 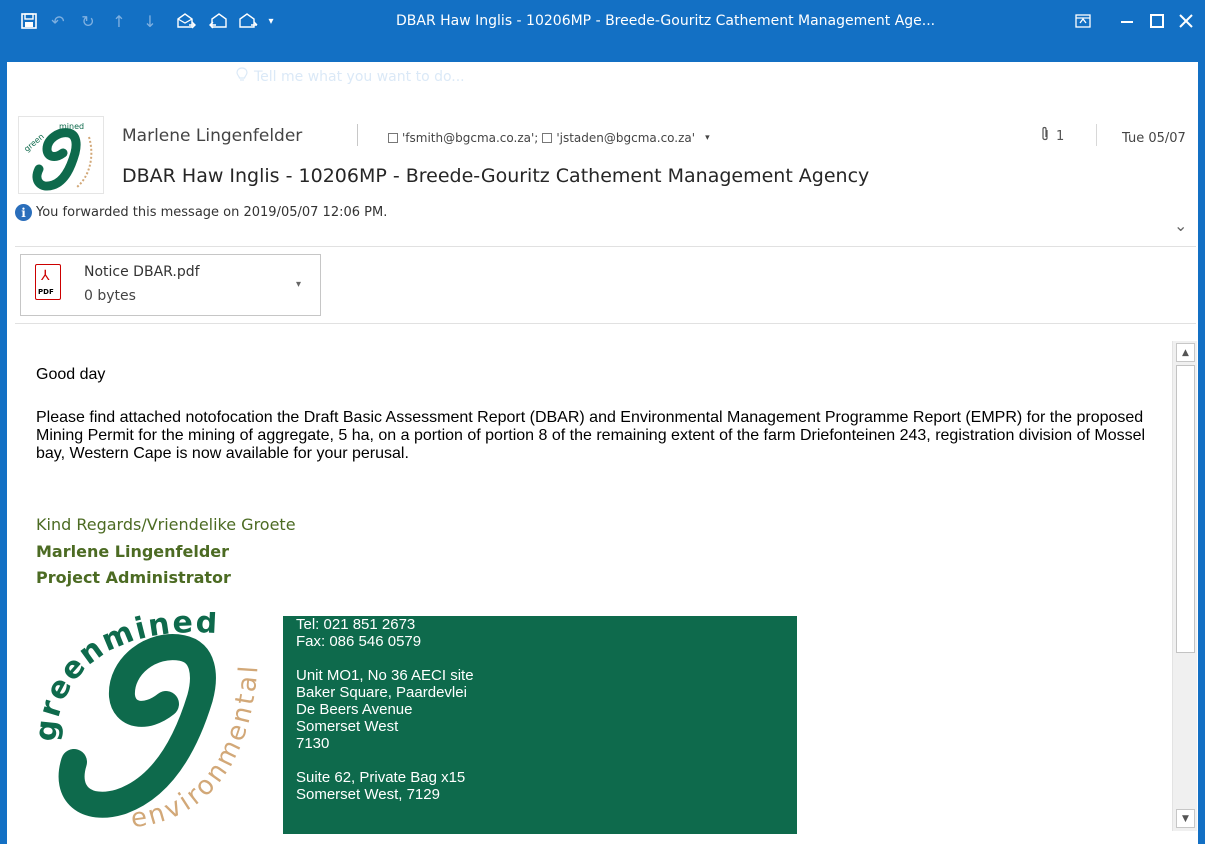 What do you see at coordinates (1185, 818) in the screenshot?
I see `scroll-down-icon: ▼` at bounding box center [1185, 818].